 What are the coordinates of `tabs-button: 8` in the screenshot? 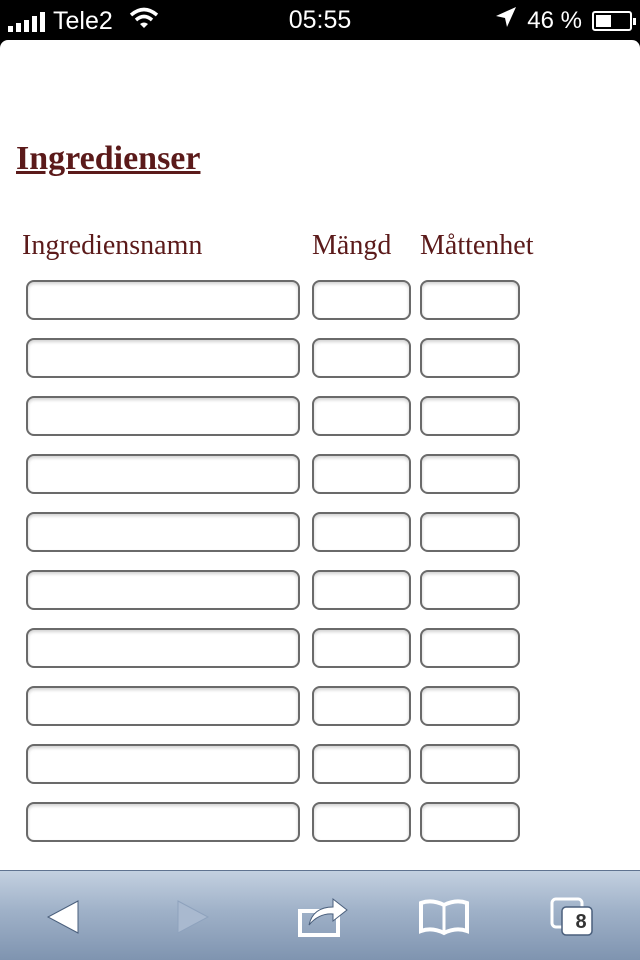 It's located at (572, 917).